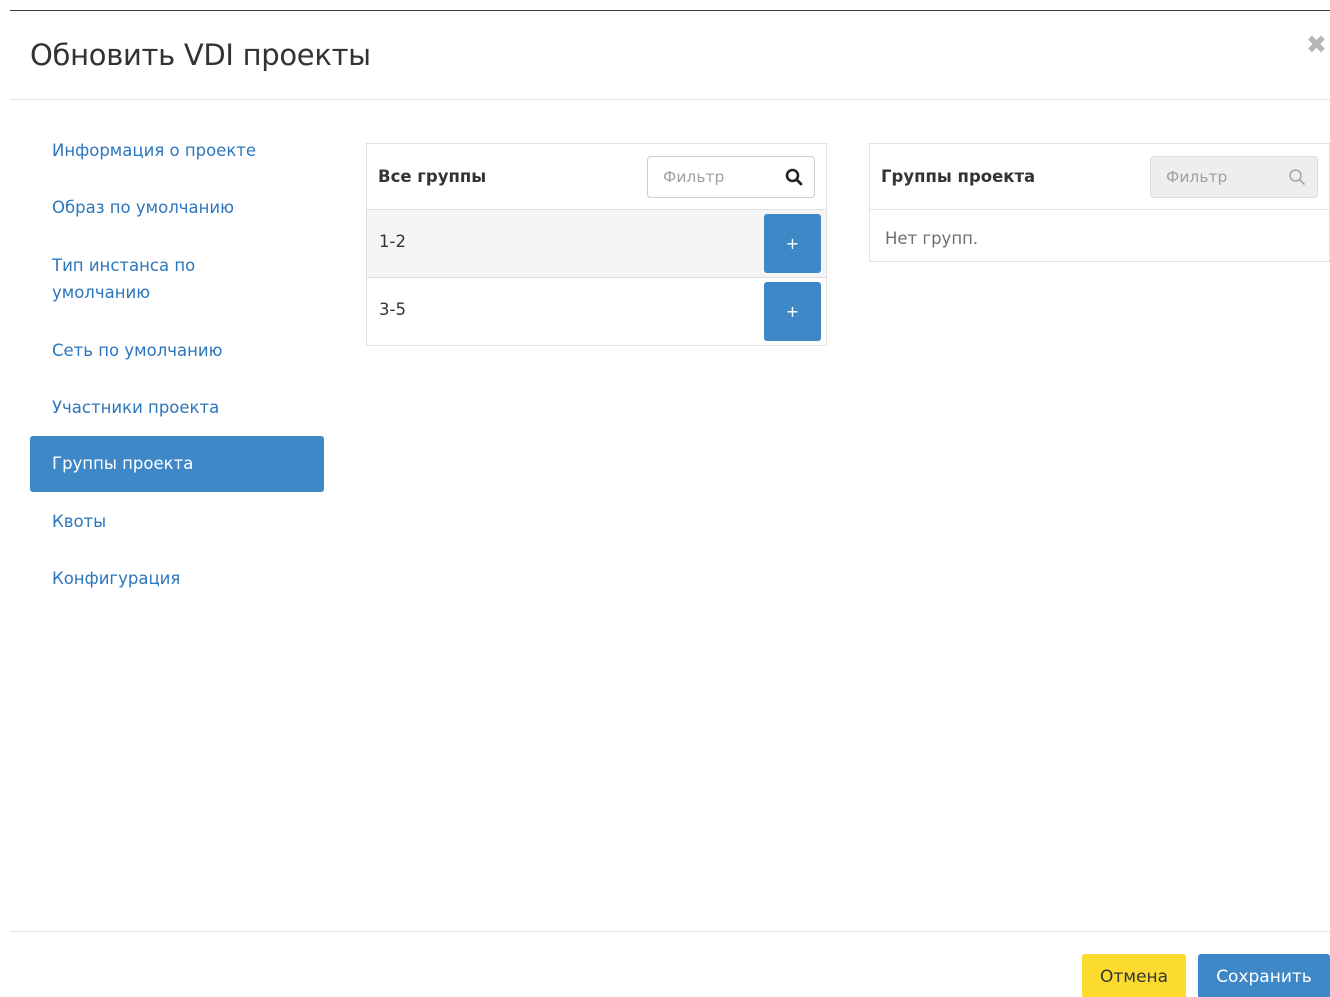  Describe the element at coordinates (432, 176) in the screenshot. I see `all-groups-title: Все группы` at that location.